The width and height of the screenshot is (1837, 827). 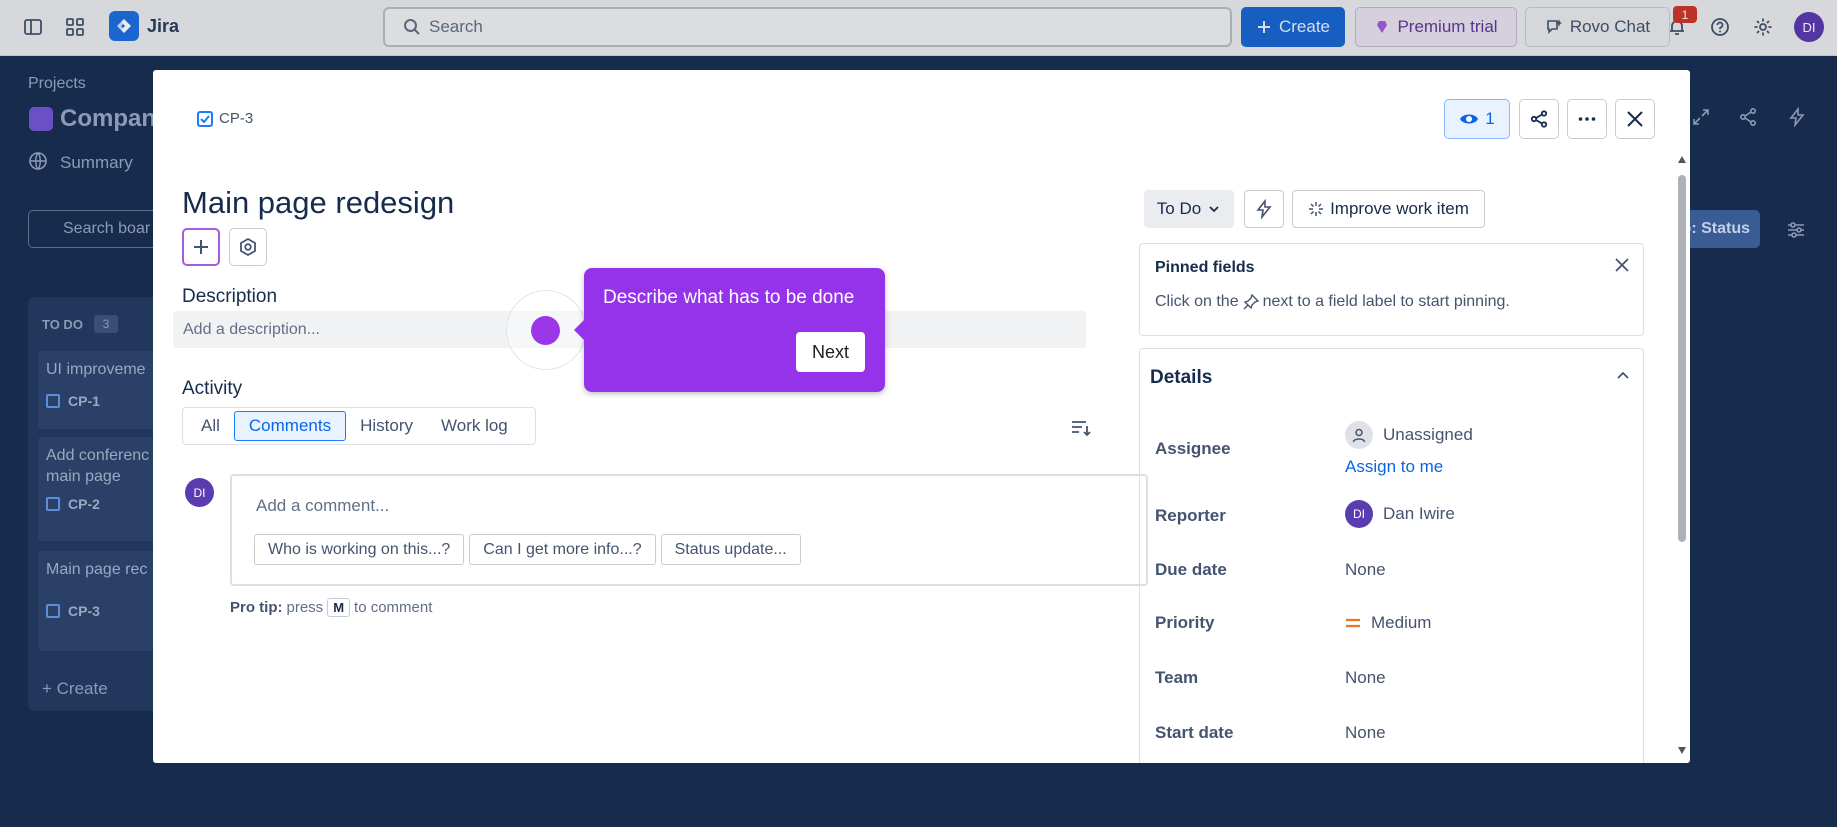 What do you see at coordinates (1682, 358) in the screenshot?
I see `scroll-thumb` at bounding box center [1682, 358].